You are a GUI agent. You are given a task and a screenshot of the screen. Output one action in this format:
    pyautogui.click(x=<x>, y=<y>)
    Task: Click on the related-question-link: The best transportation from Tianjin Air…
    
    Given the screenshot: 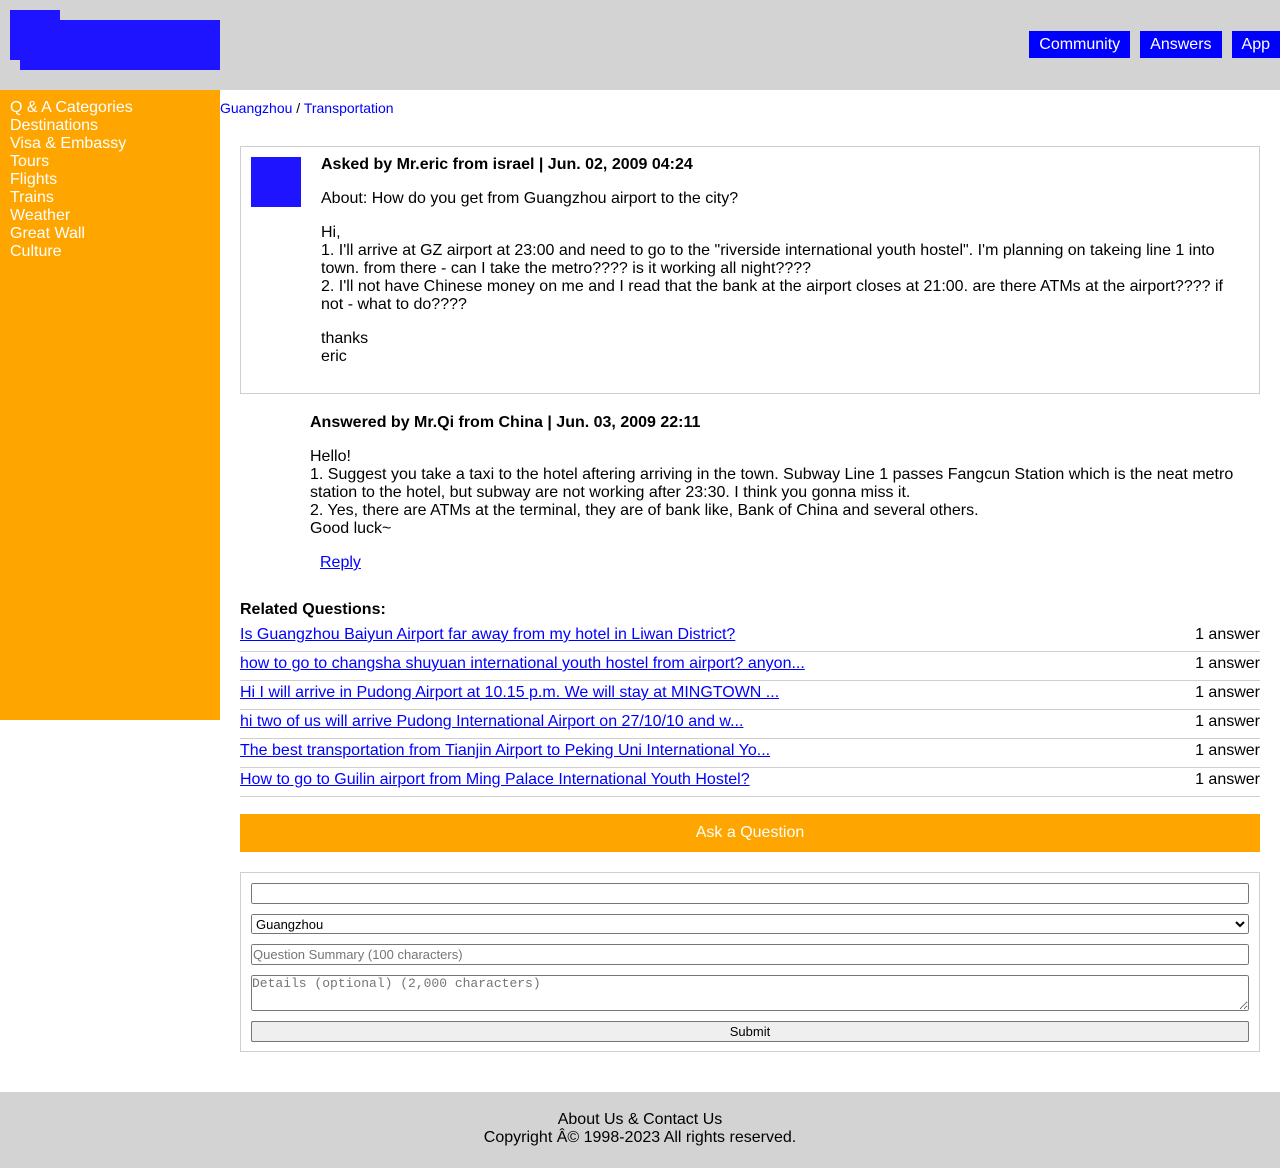 What is the action you would take?
    pyautogui.click(x=505, y=753)
    